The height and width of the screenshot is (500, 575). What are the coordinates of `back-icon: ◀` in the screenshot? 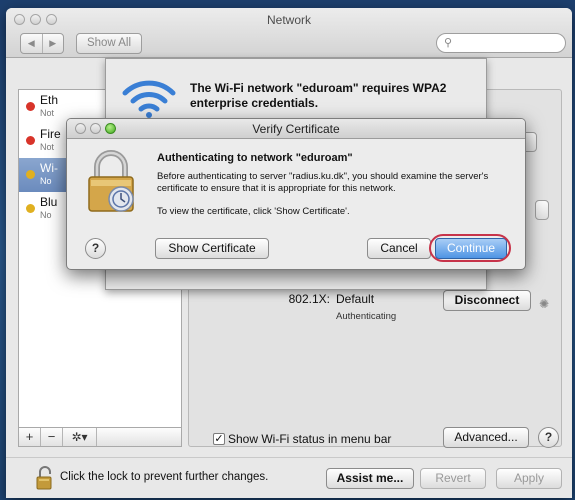 It's located at (31, 43).